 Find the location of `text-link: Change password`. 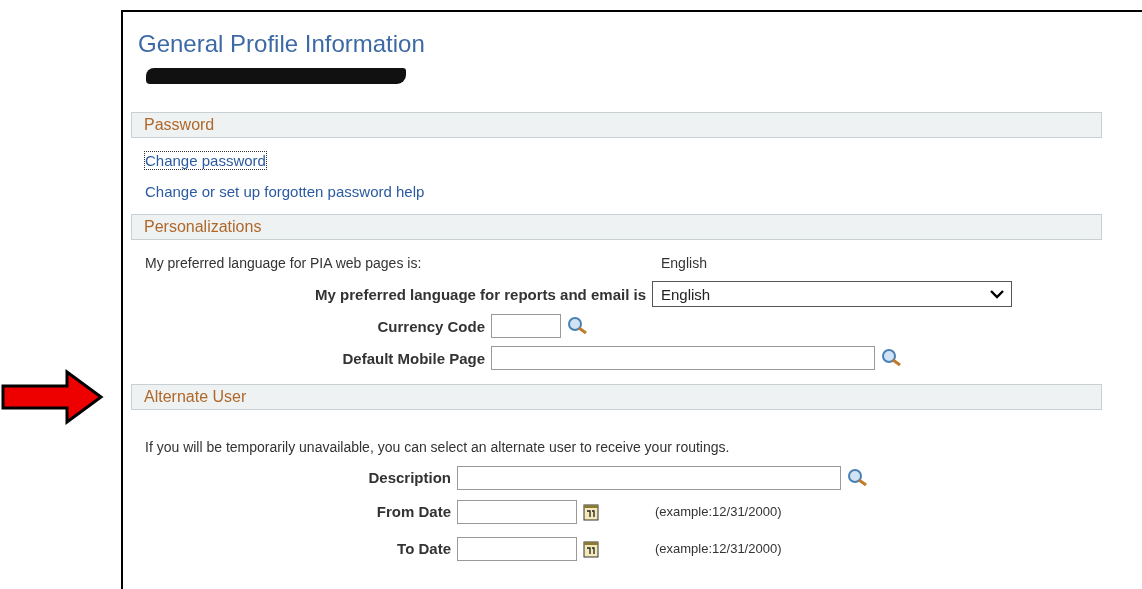

text-link: Change password is located at coordinates (205, 160).